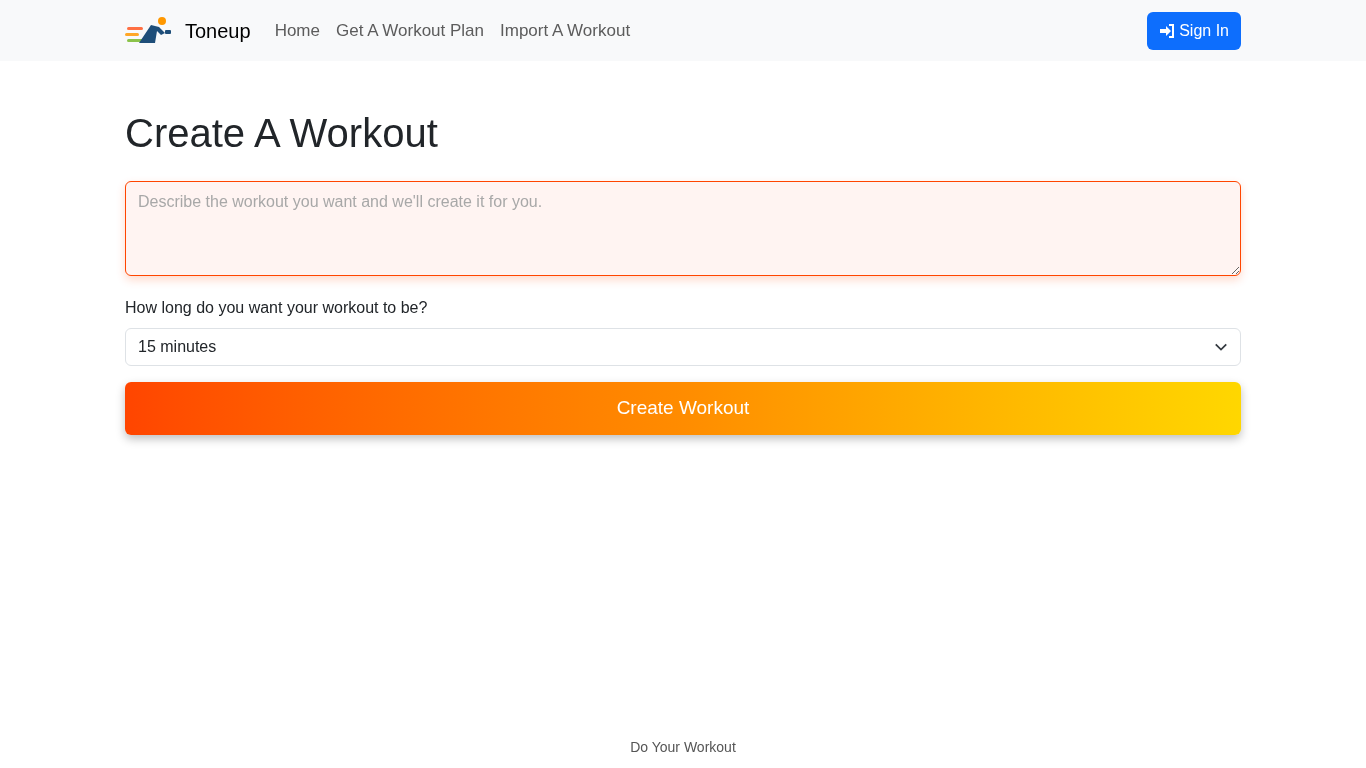 The width and height of the screenshot is (1366, 768). What do you see at coordinates (683, 347) in the screenshot?
I see `duration-select: 15 minutes` at bounding box center [683, 347].